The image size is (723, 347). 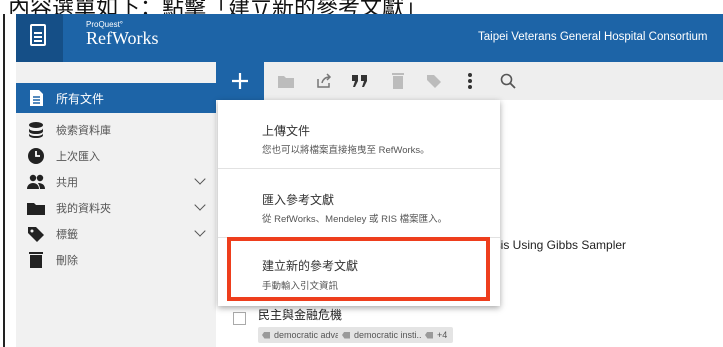 I want to click on menu-item-import-references: 匯入參考文獻 從 RefWorks、Mendeley 或 RIS 檔案匯入。, so click(x=359, y=202).